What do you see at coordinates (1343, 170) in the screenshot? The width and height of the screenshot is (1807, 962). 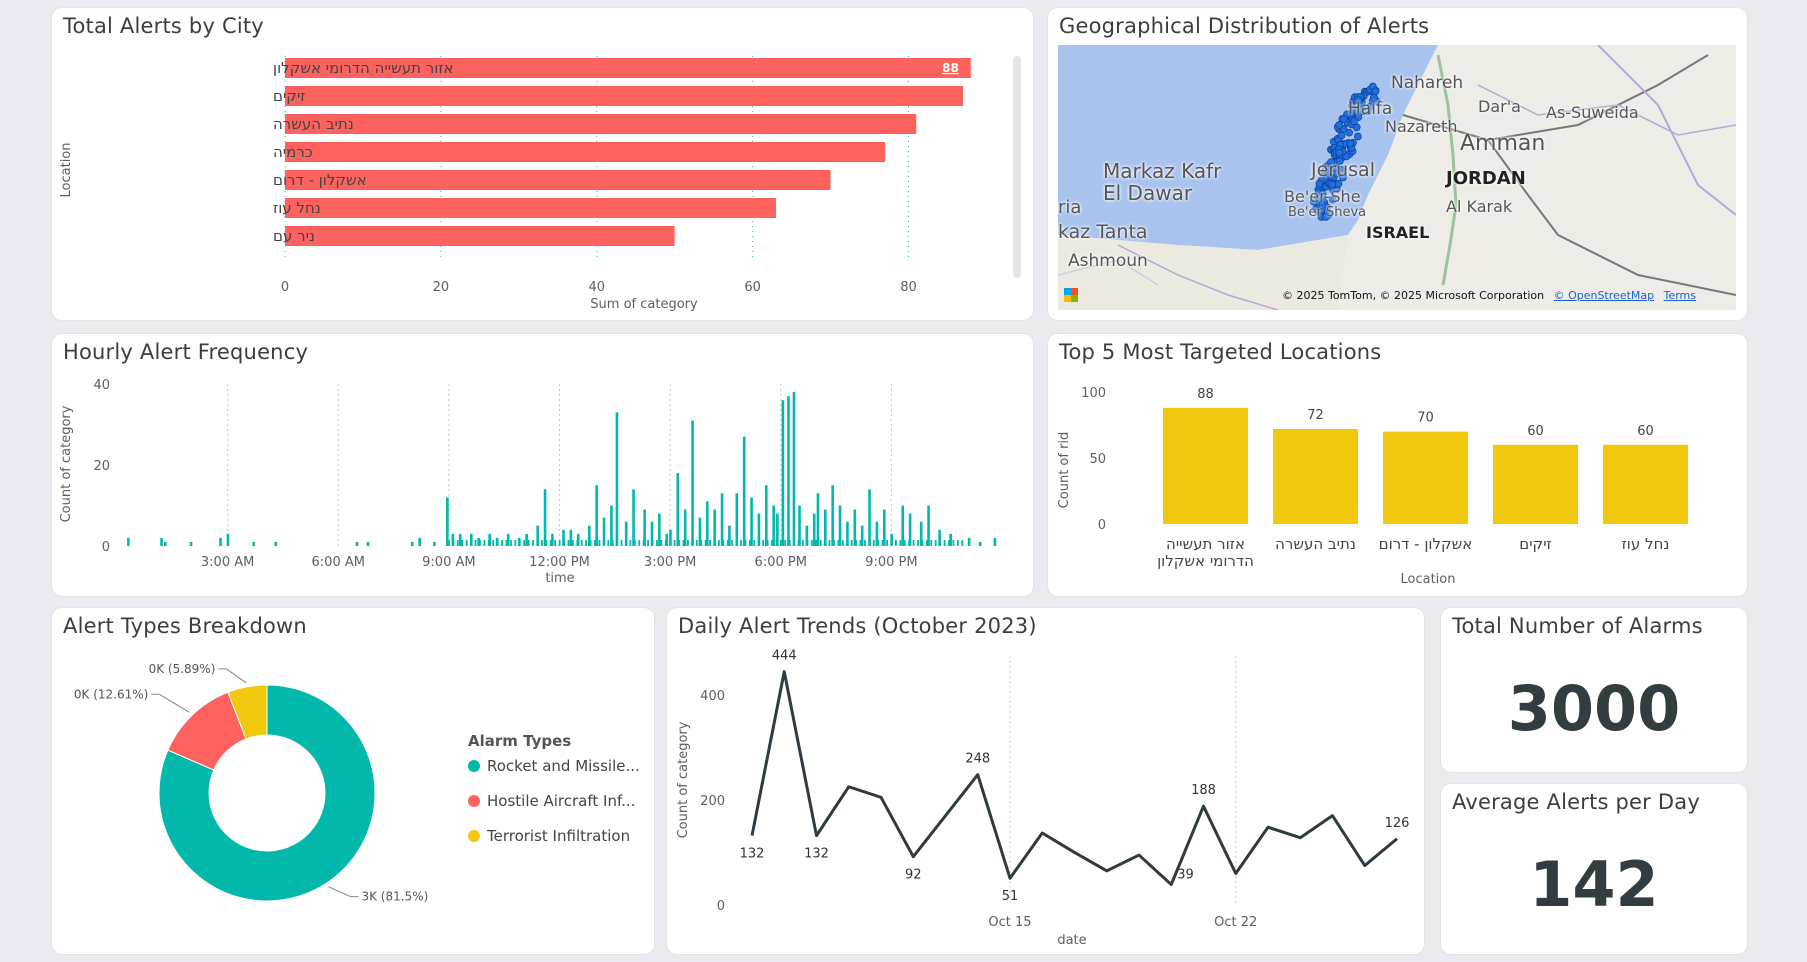 I see `map-place-label: Jerusal` at bounding box center [1343, 170].